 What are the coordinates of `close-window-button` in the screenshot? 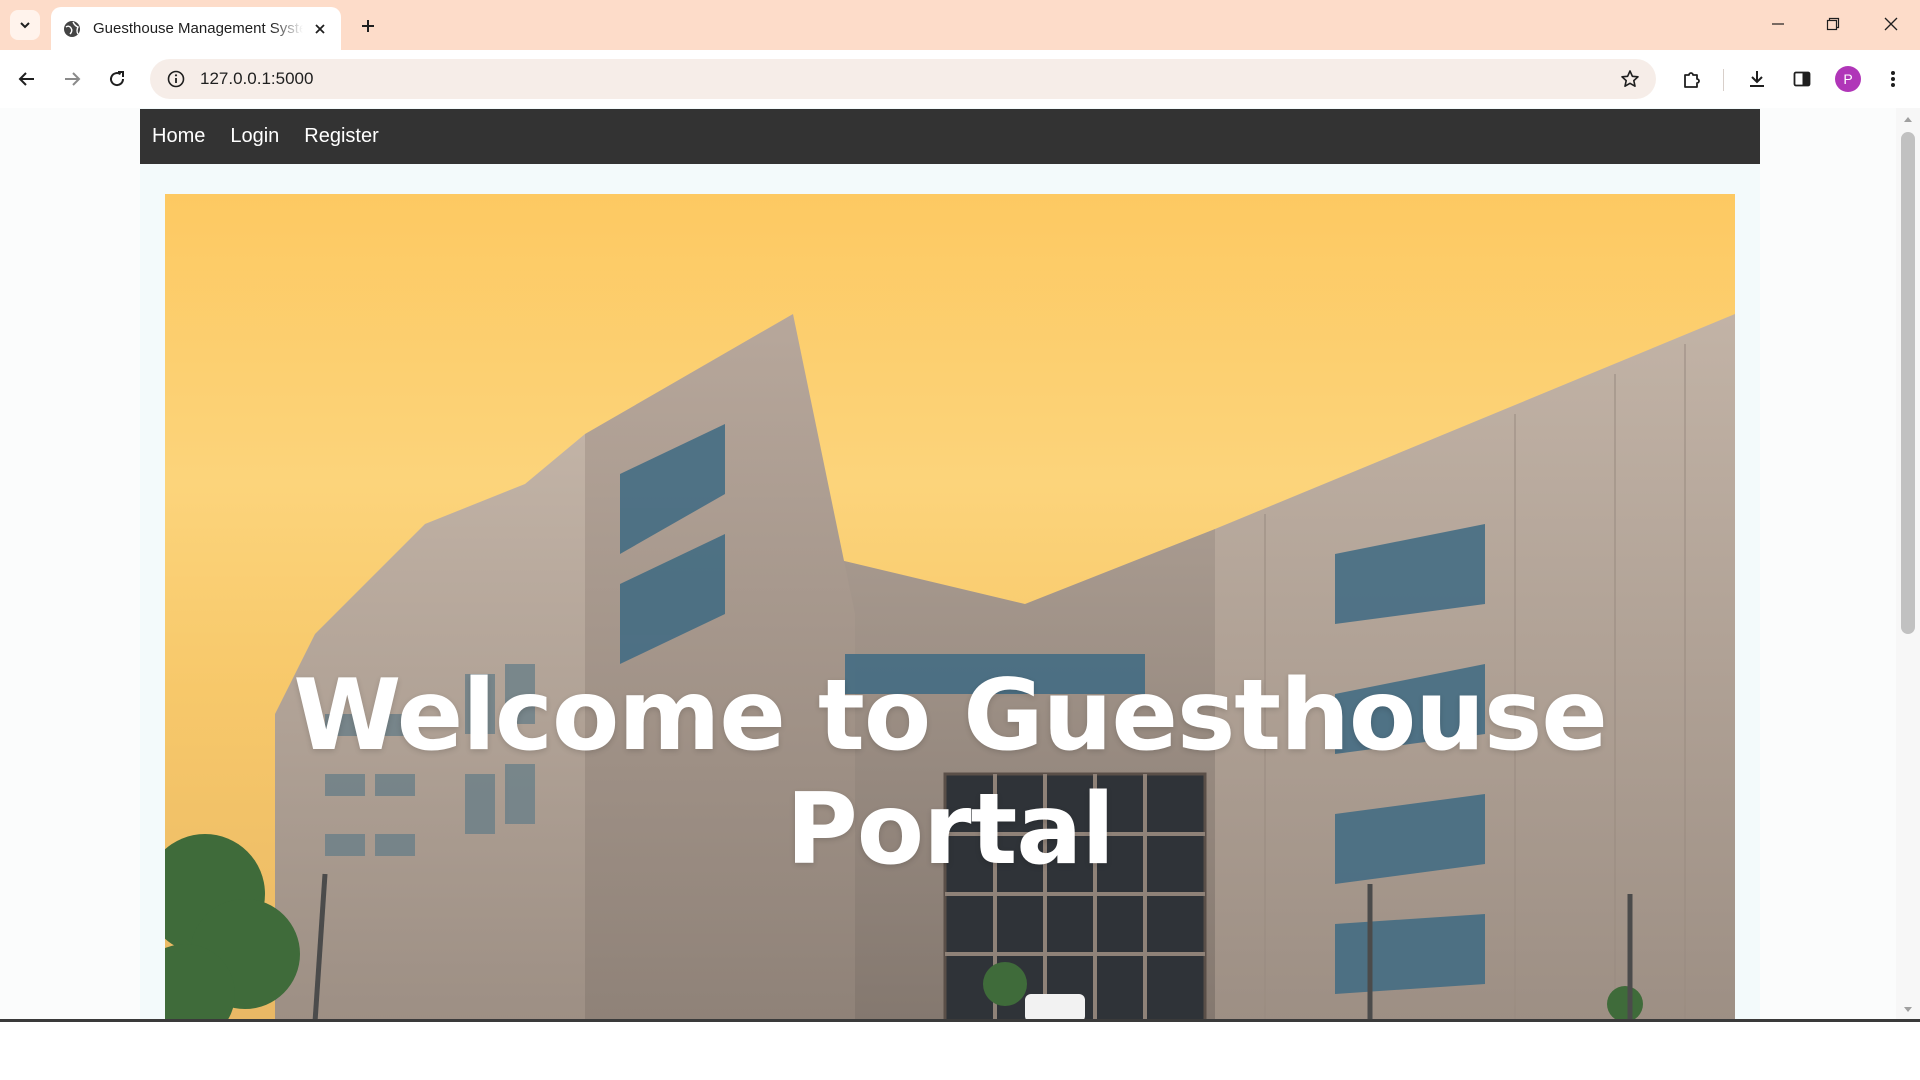 It's located at (1891, 24).